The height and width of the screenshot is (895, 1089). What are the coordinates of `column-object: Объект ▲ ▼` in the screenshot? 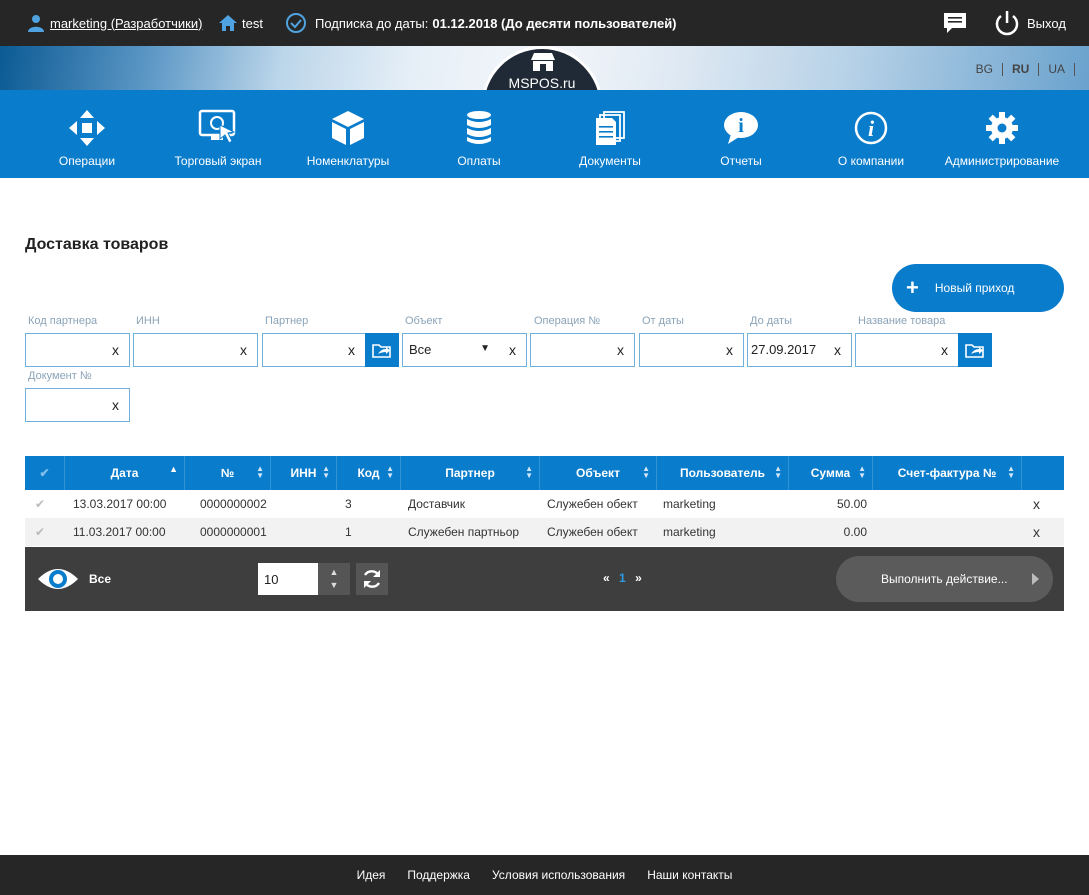 It's located at (598, 473).